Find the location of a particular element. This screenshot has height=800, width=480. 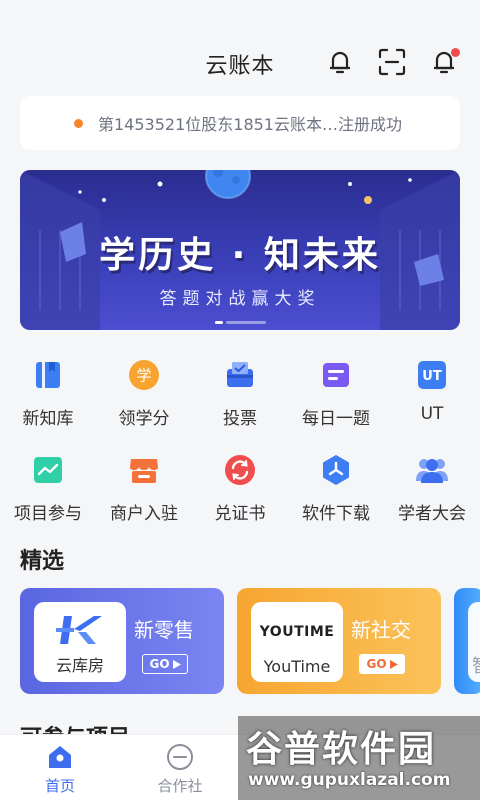

notice-bar: 第1453521位股东1851云账本…注册成功 is located at coordinates (240, 123).